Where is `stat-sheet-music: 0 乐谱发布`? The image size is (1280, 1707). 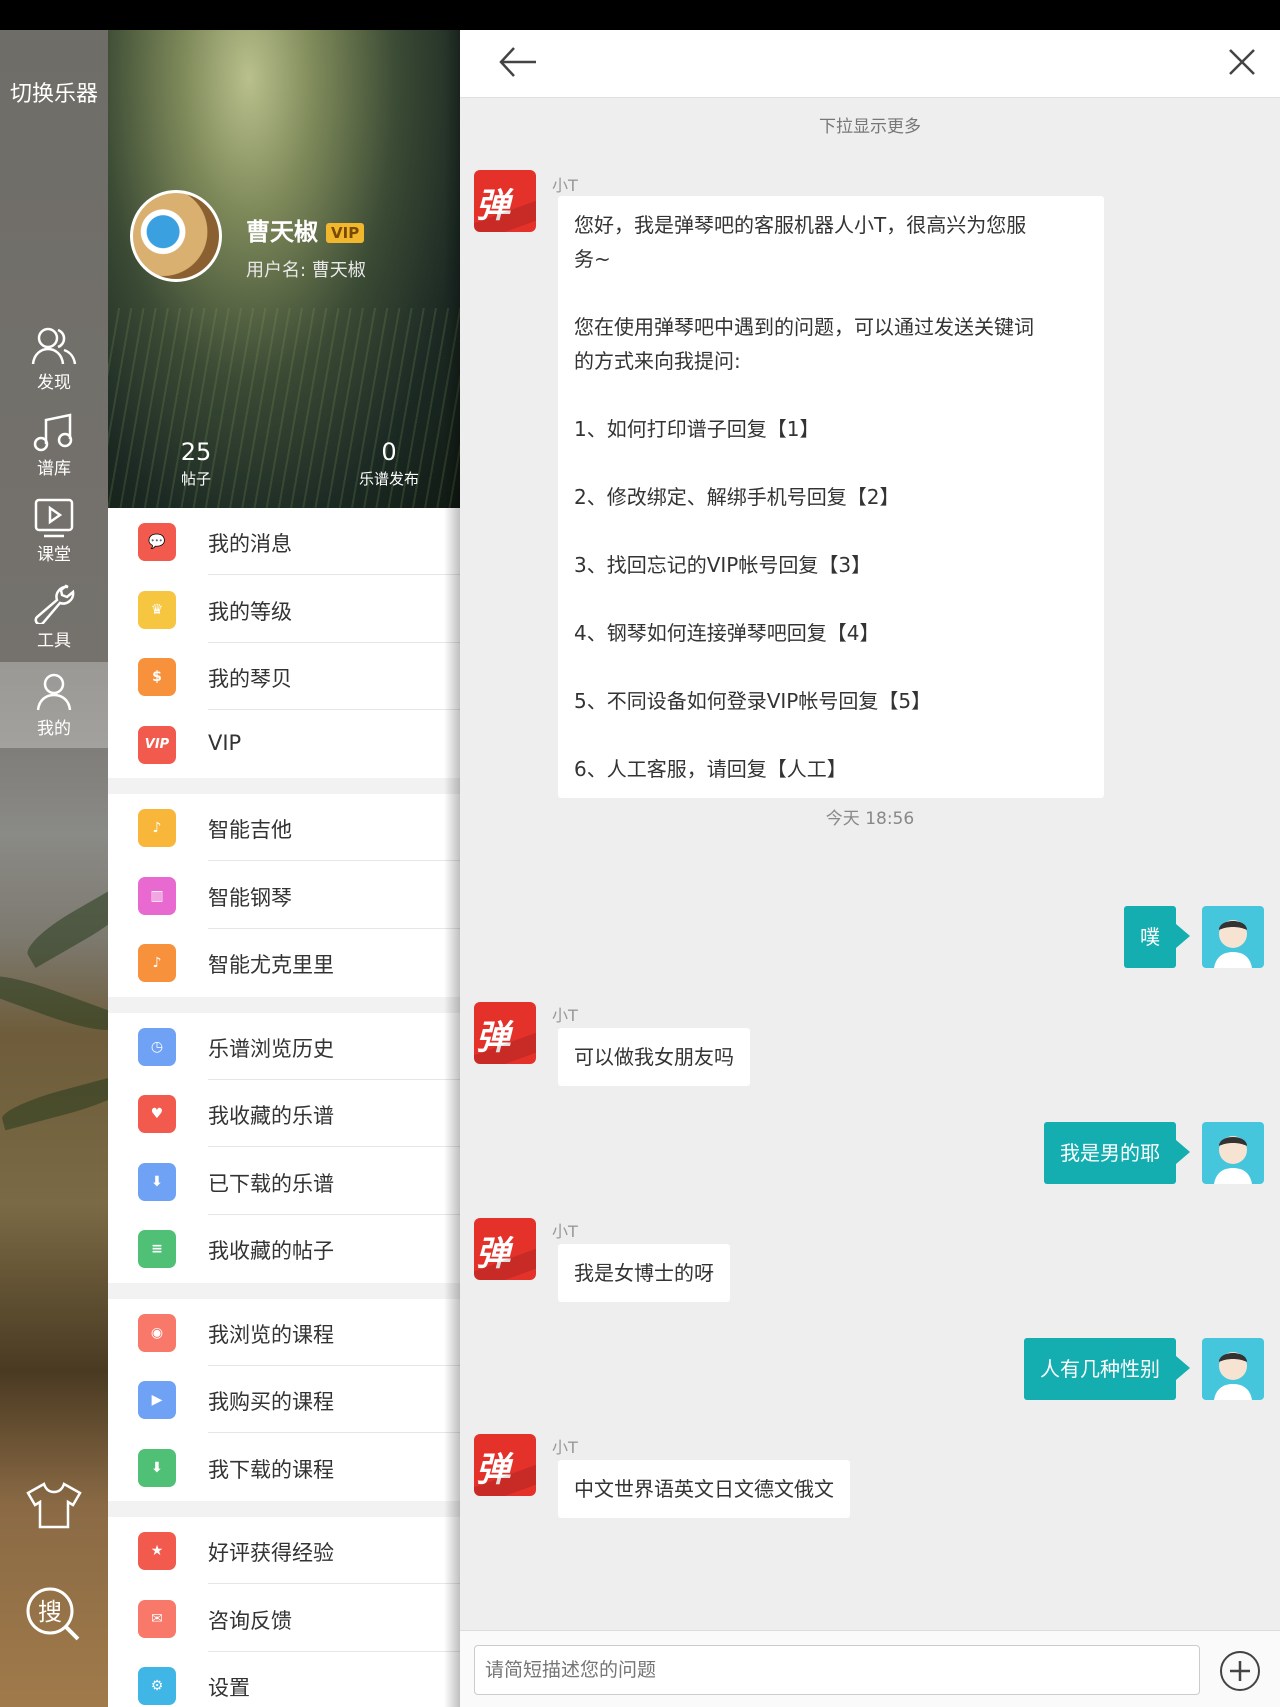 stat-sheet-music: 0 乐谱发布 is located at coordinates (389, 463).